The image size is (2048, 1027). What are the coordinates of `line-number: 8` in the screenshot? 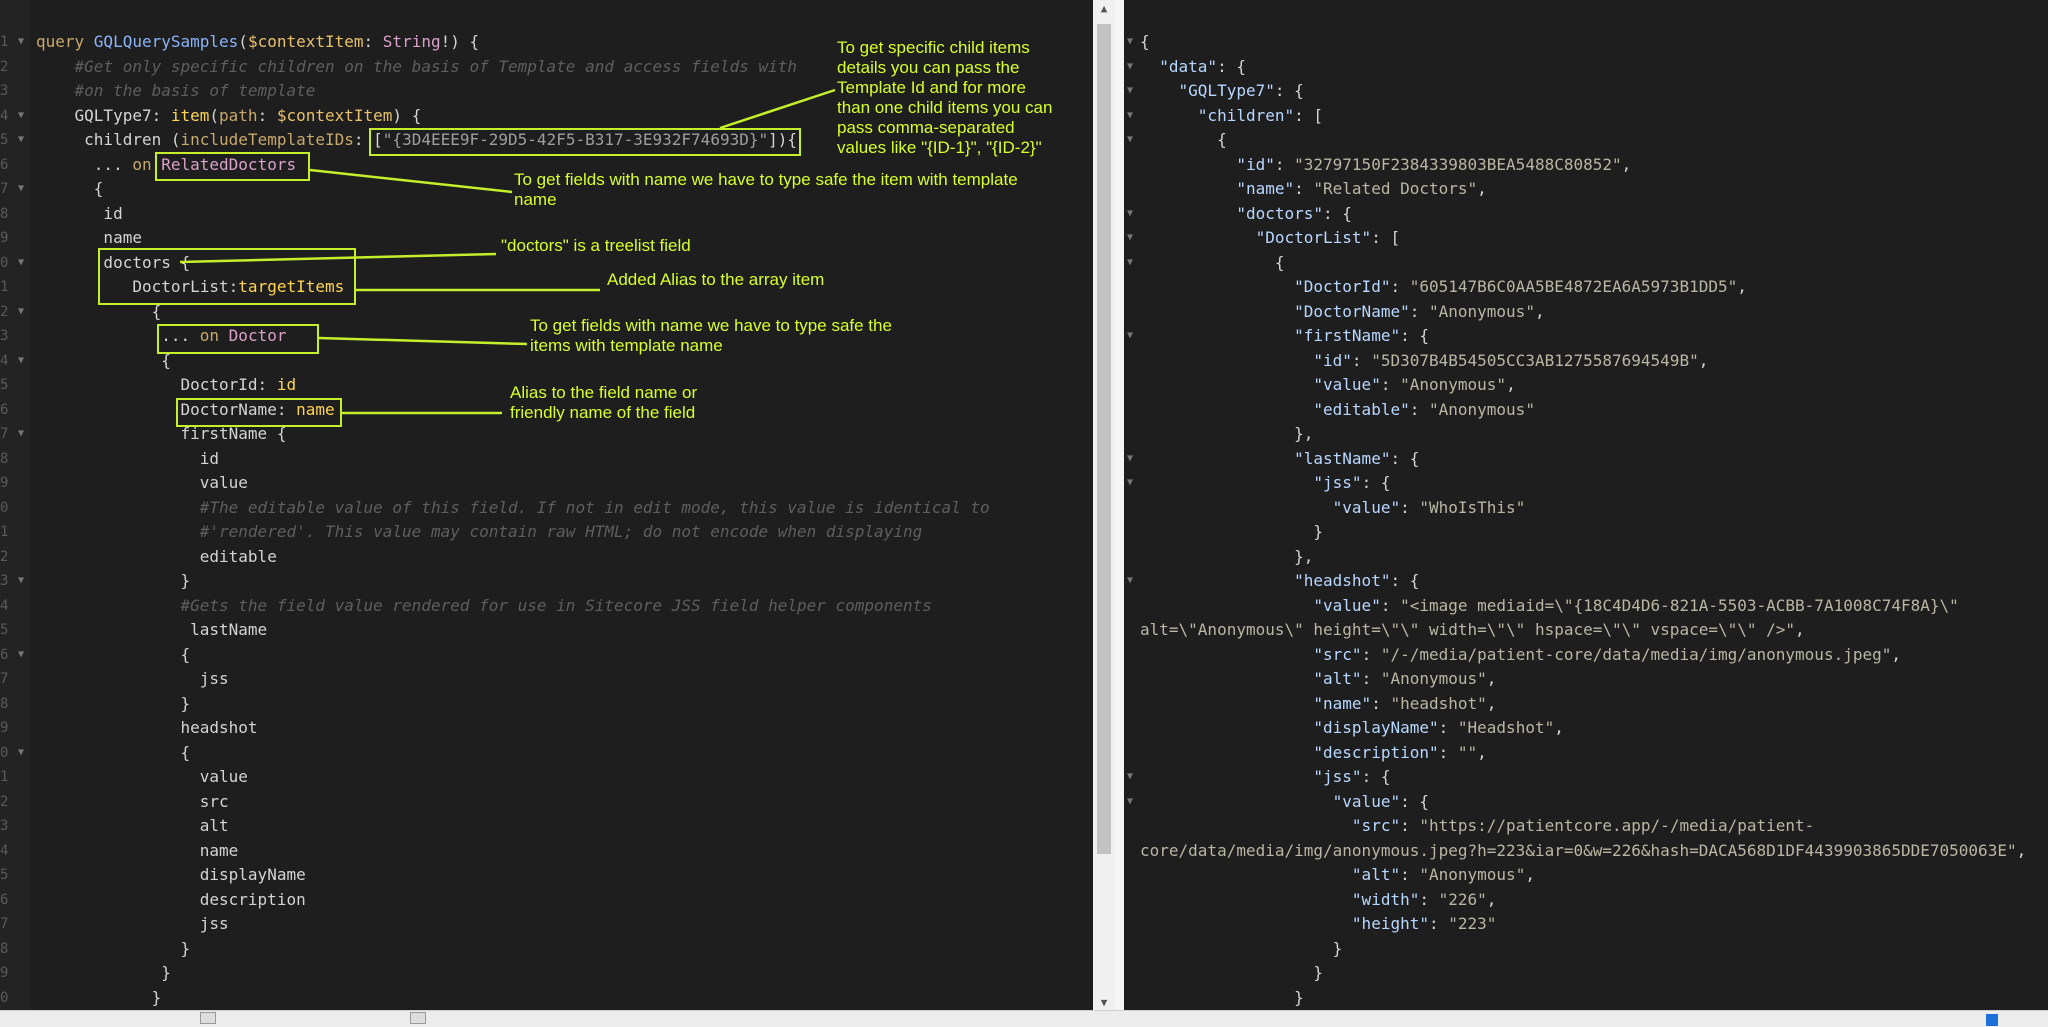 It's located at (4, 458).